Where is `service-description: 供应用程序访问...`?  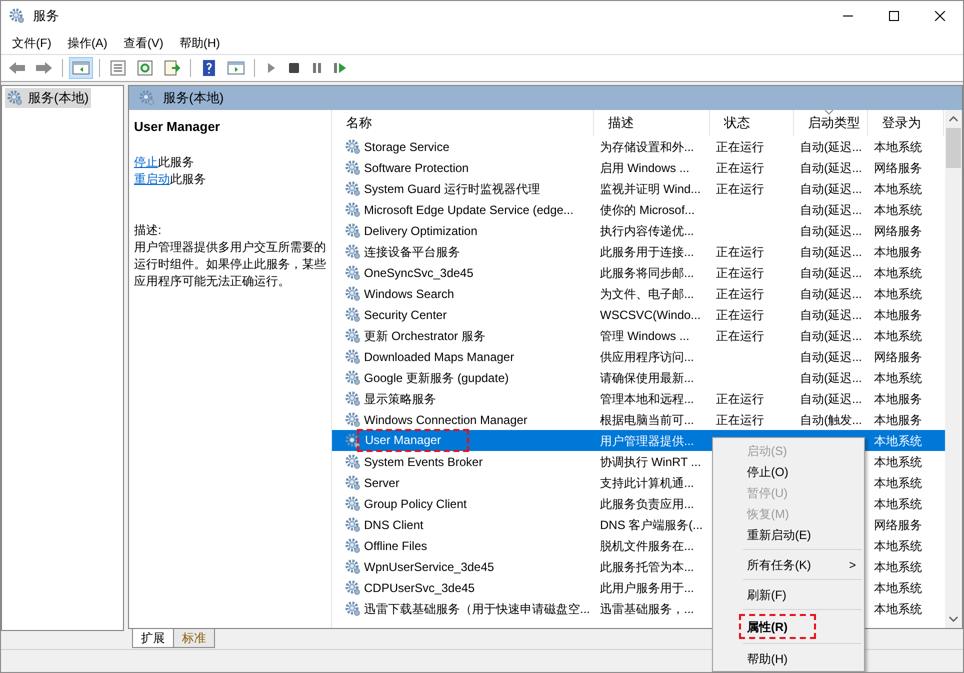
service-description: 供应用程序访问... is located at coordinates (647, 357).